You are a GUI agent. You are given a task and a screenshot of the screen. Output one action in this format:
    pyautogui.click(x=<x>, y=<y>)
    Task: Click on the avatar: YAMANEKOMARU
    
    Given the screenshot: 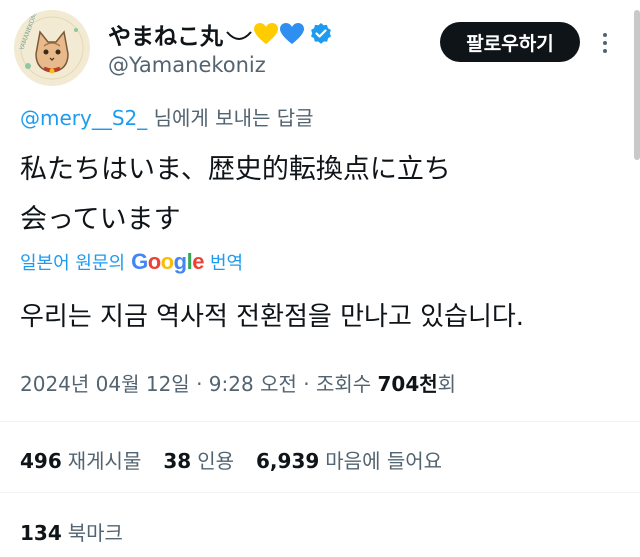 What is the action you would take?
    pyautogui.click(x=52, y=48)
    